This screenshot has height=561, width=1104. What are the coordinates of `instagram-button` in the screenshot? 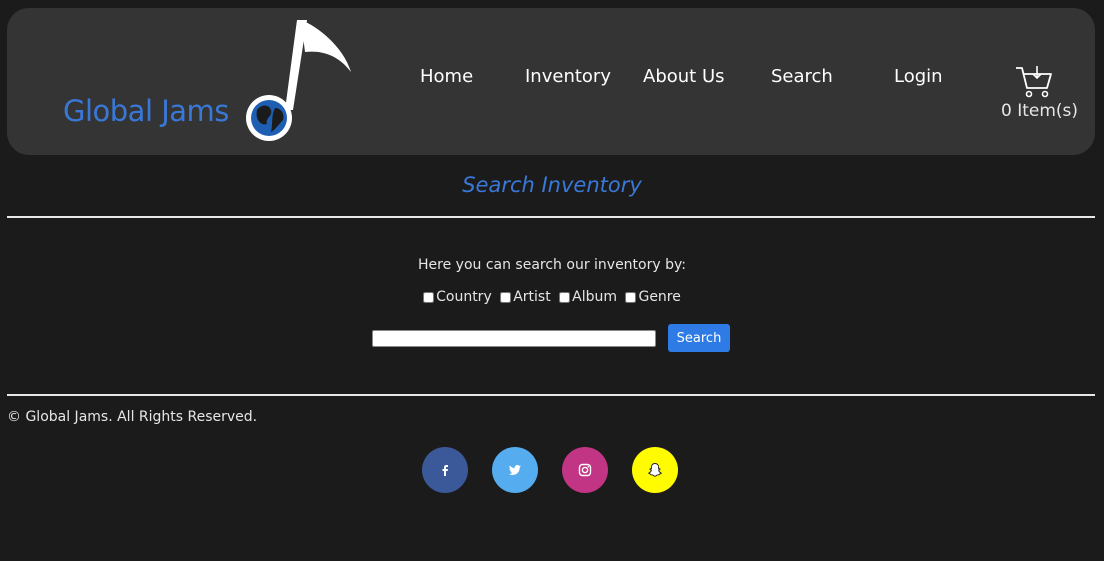 It's located at (585, 470).